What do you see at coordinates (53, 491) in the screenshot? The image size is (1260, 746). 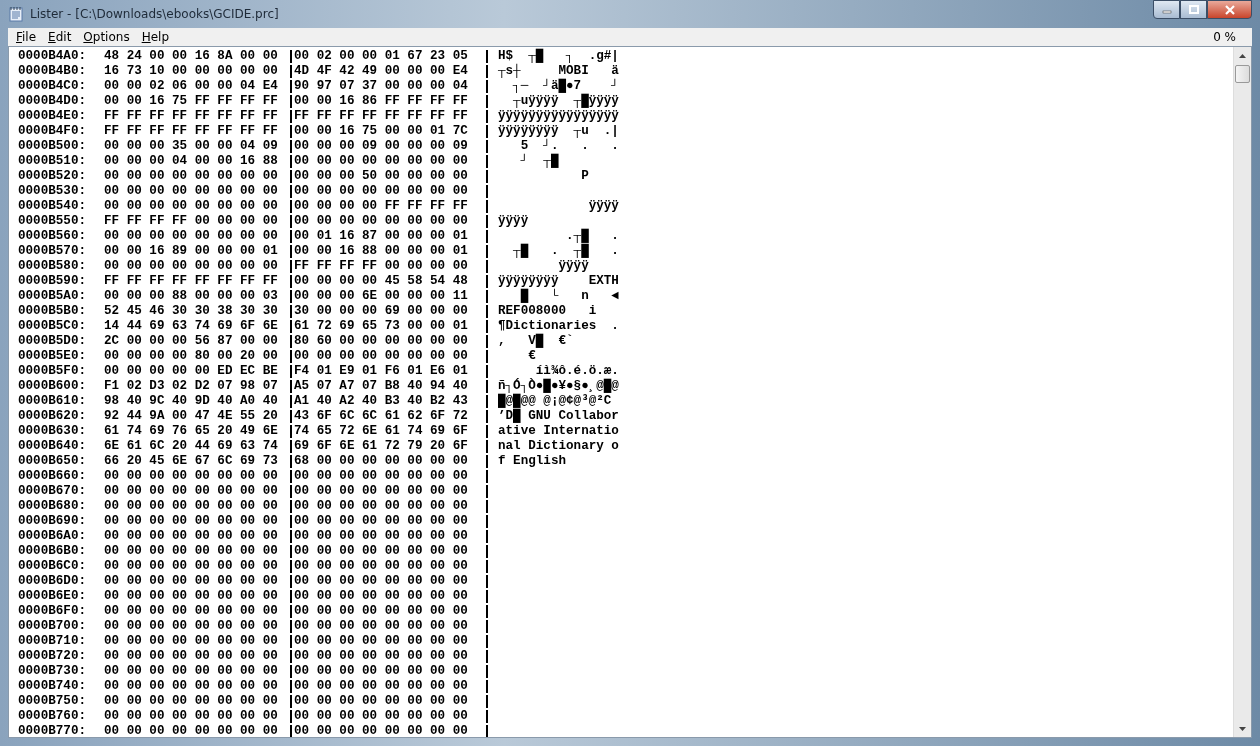 I see `offset-text: 0000B670:` at bounding box center [53, 491].